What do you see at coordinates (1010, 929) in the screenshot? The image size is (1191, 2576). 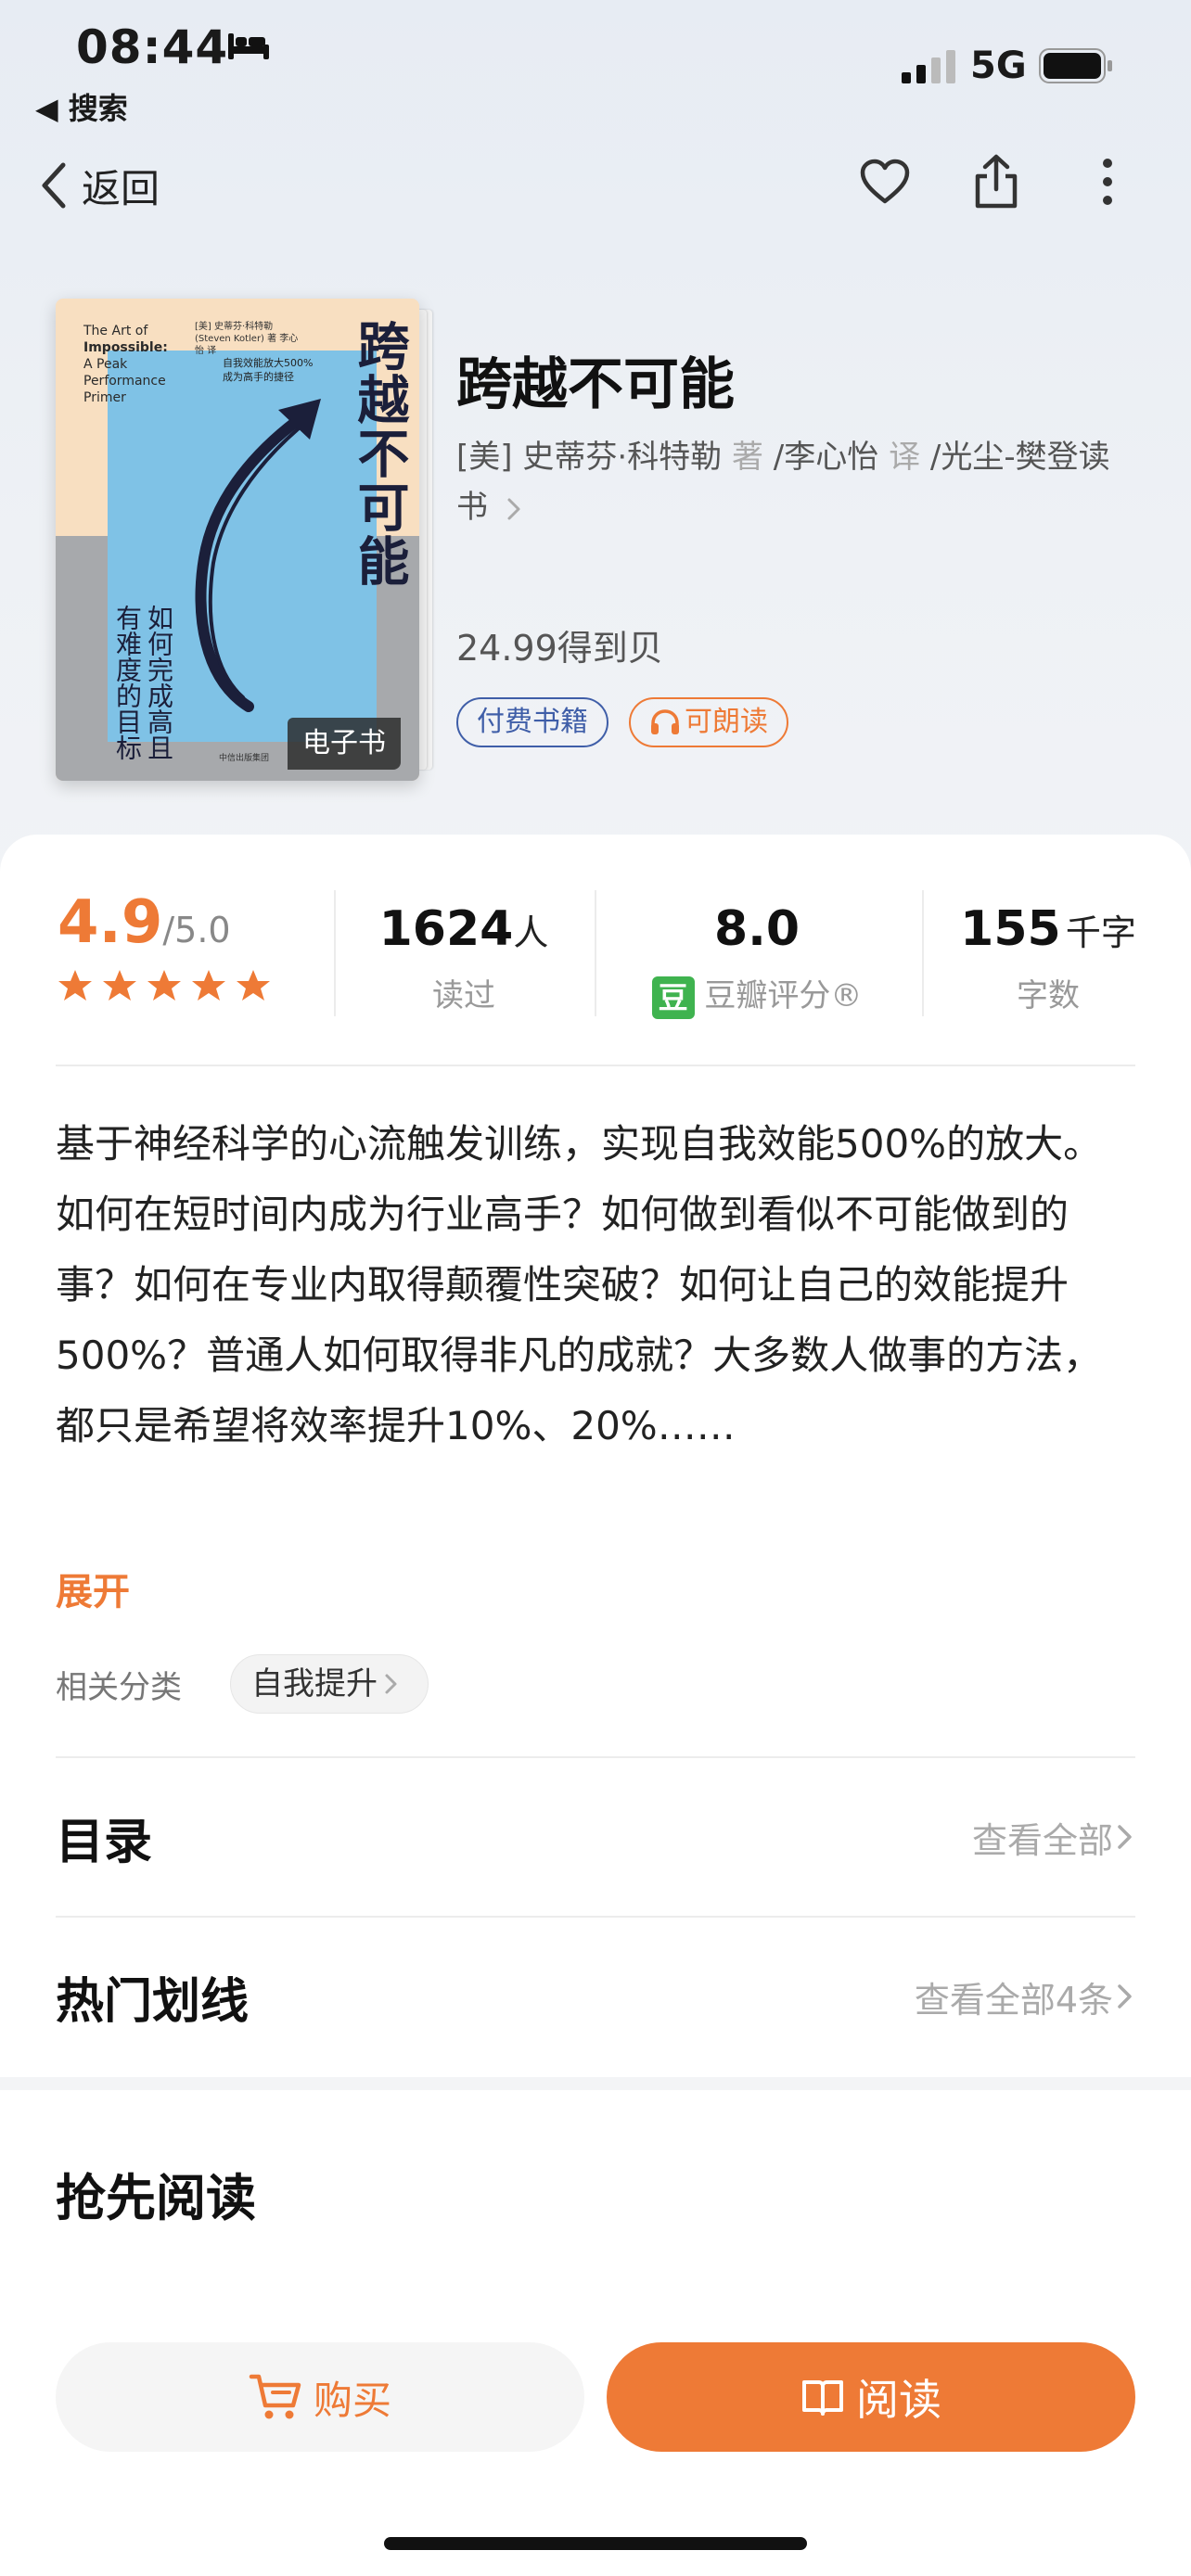 I see `word-count: 155` at bounding box center [1010, 929].